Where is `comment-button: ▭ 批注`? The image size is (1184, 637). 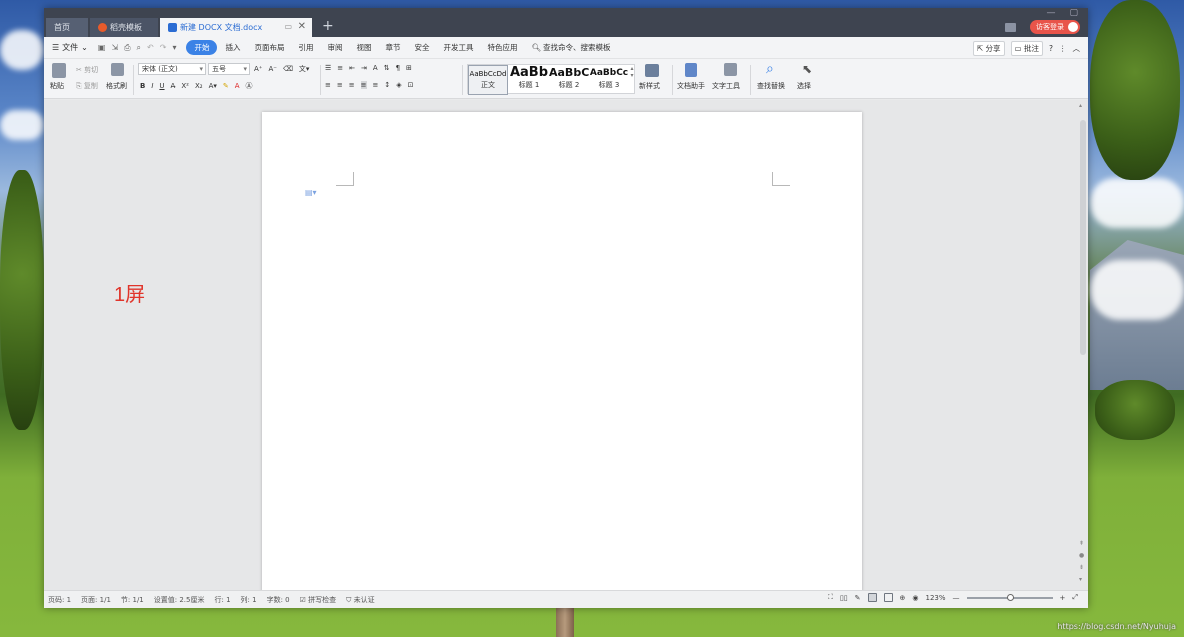
comment-button: ▭ 批注 is located at coordinates (1027, 48).